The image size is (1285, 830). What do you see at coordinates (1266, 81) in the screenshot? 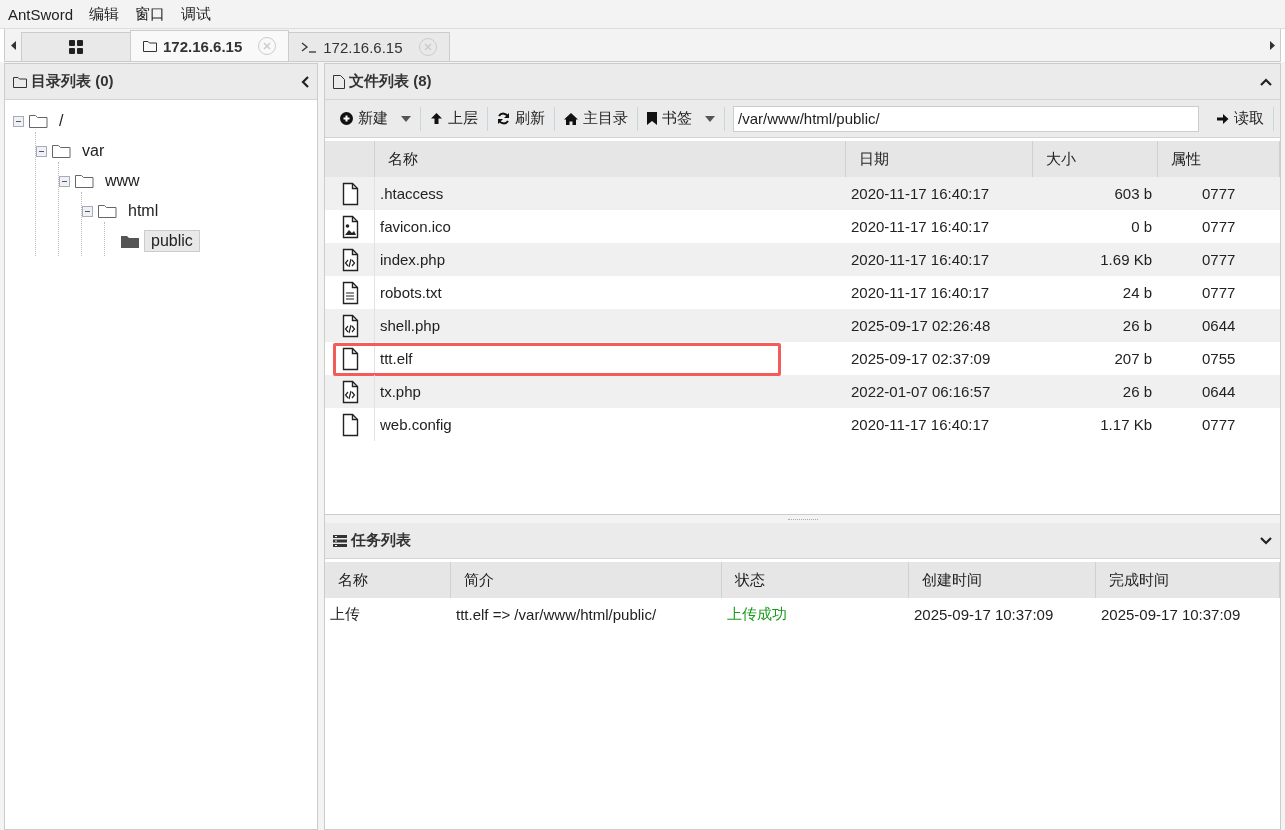
I see `chevron-up-icon` at bounding box center [1266, 81].